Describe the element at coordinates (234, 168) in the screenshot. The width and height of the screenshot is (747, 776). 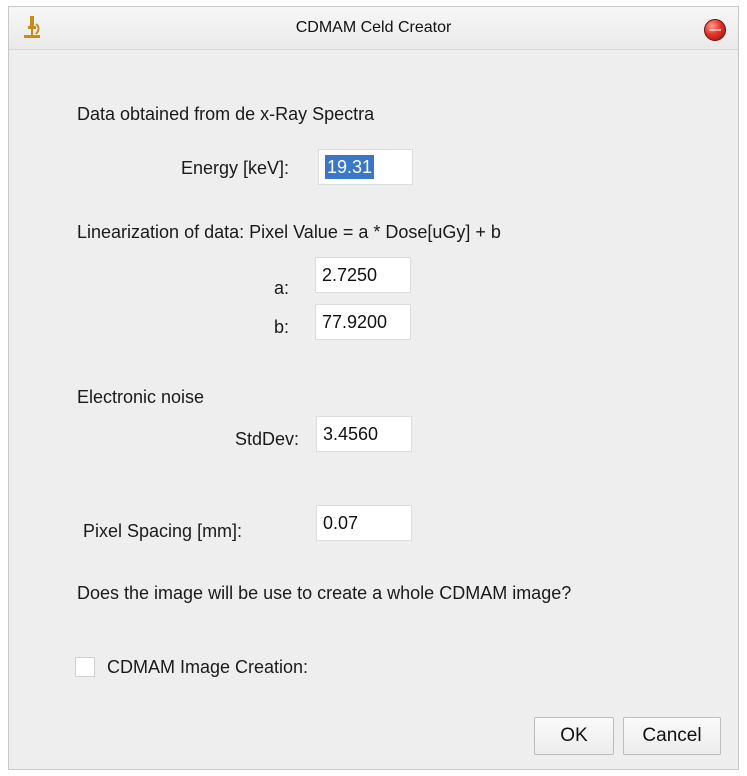
I see `energy-label: Energy [keV]:` at that location.